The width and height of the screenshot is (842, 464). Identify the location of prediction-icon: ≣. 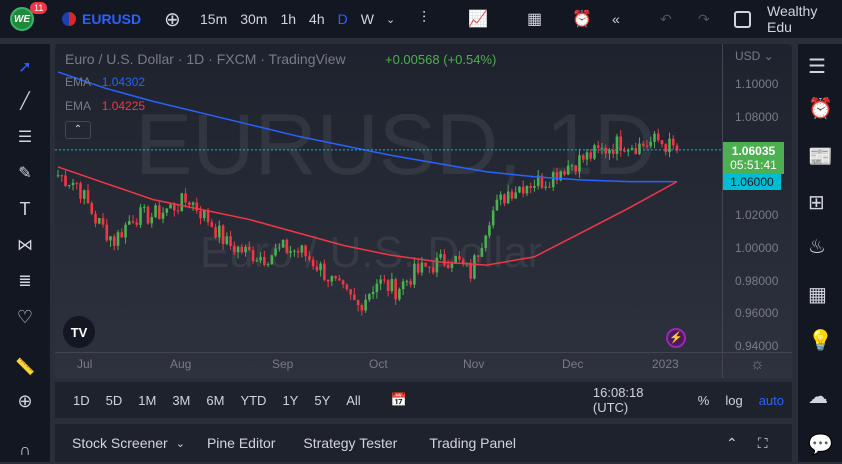
(25, 281).